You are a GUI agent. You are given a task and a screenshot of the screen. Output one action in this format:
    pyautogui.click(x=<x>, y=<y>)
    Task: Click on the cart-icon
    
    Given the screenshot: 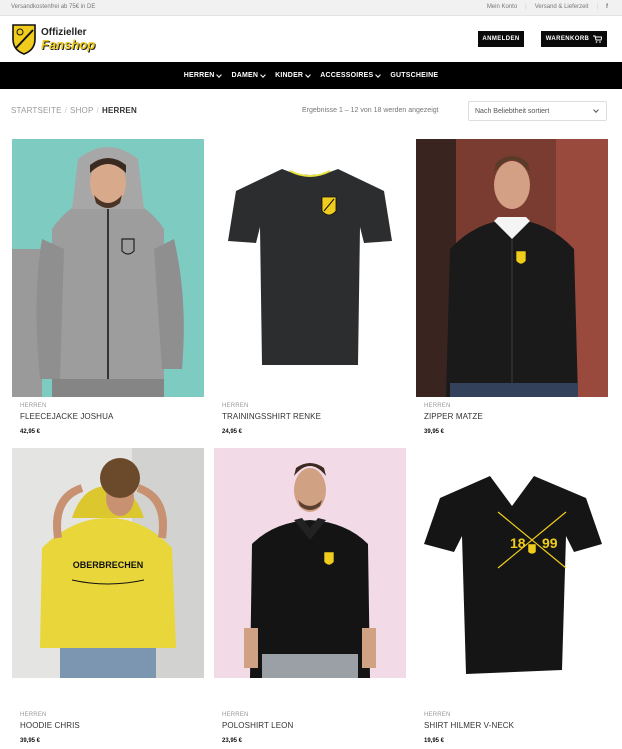 What is the action you would take?
    pyautogui.click(x=598, y=39)
    